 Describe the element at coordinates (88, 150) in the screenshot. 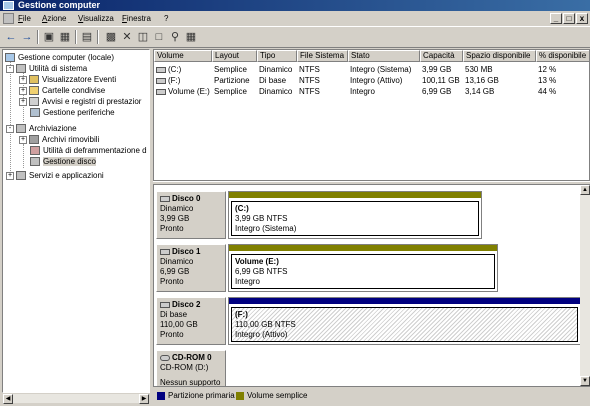

I see `tree-item-deframmentazione: Utilità di deframmentazione d` at that location.